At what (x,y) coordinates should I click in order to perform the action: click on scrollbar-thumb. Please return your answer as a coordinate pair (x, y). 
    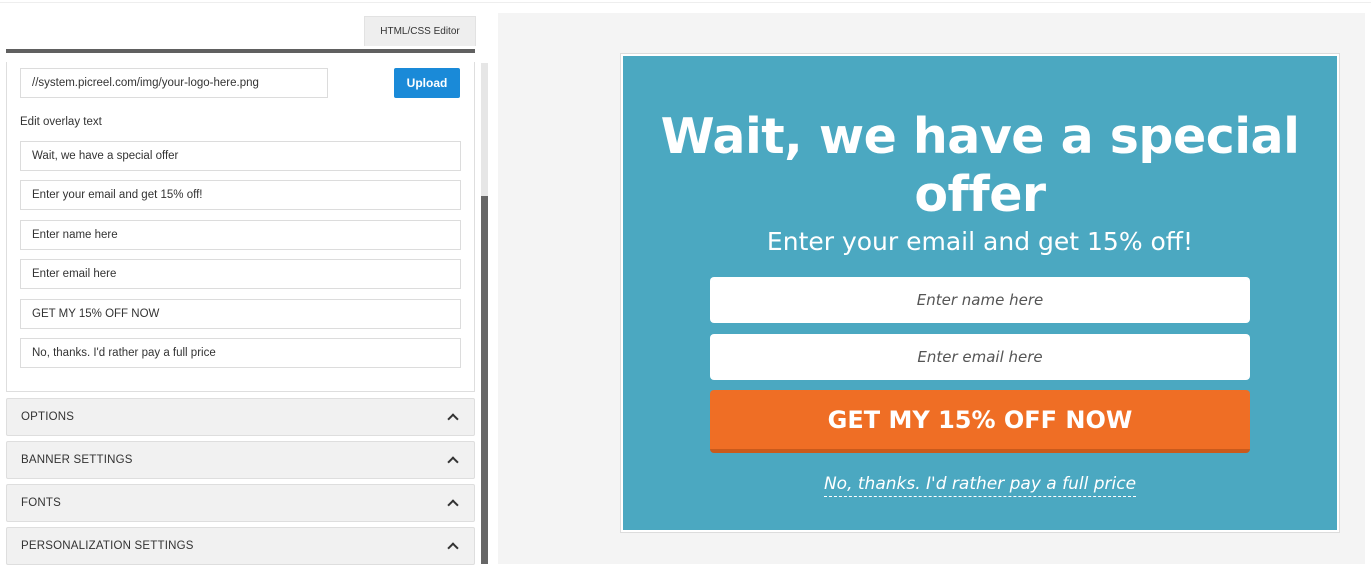
    Looking at the image, I should click on (484, 380).